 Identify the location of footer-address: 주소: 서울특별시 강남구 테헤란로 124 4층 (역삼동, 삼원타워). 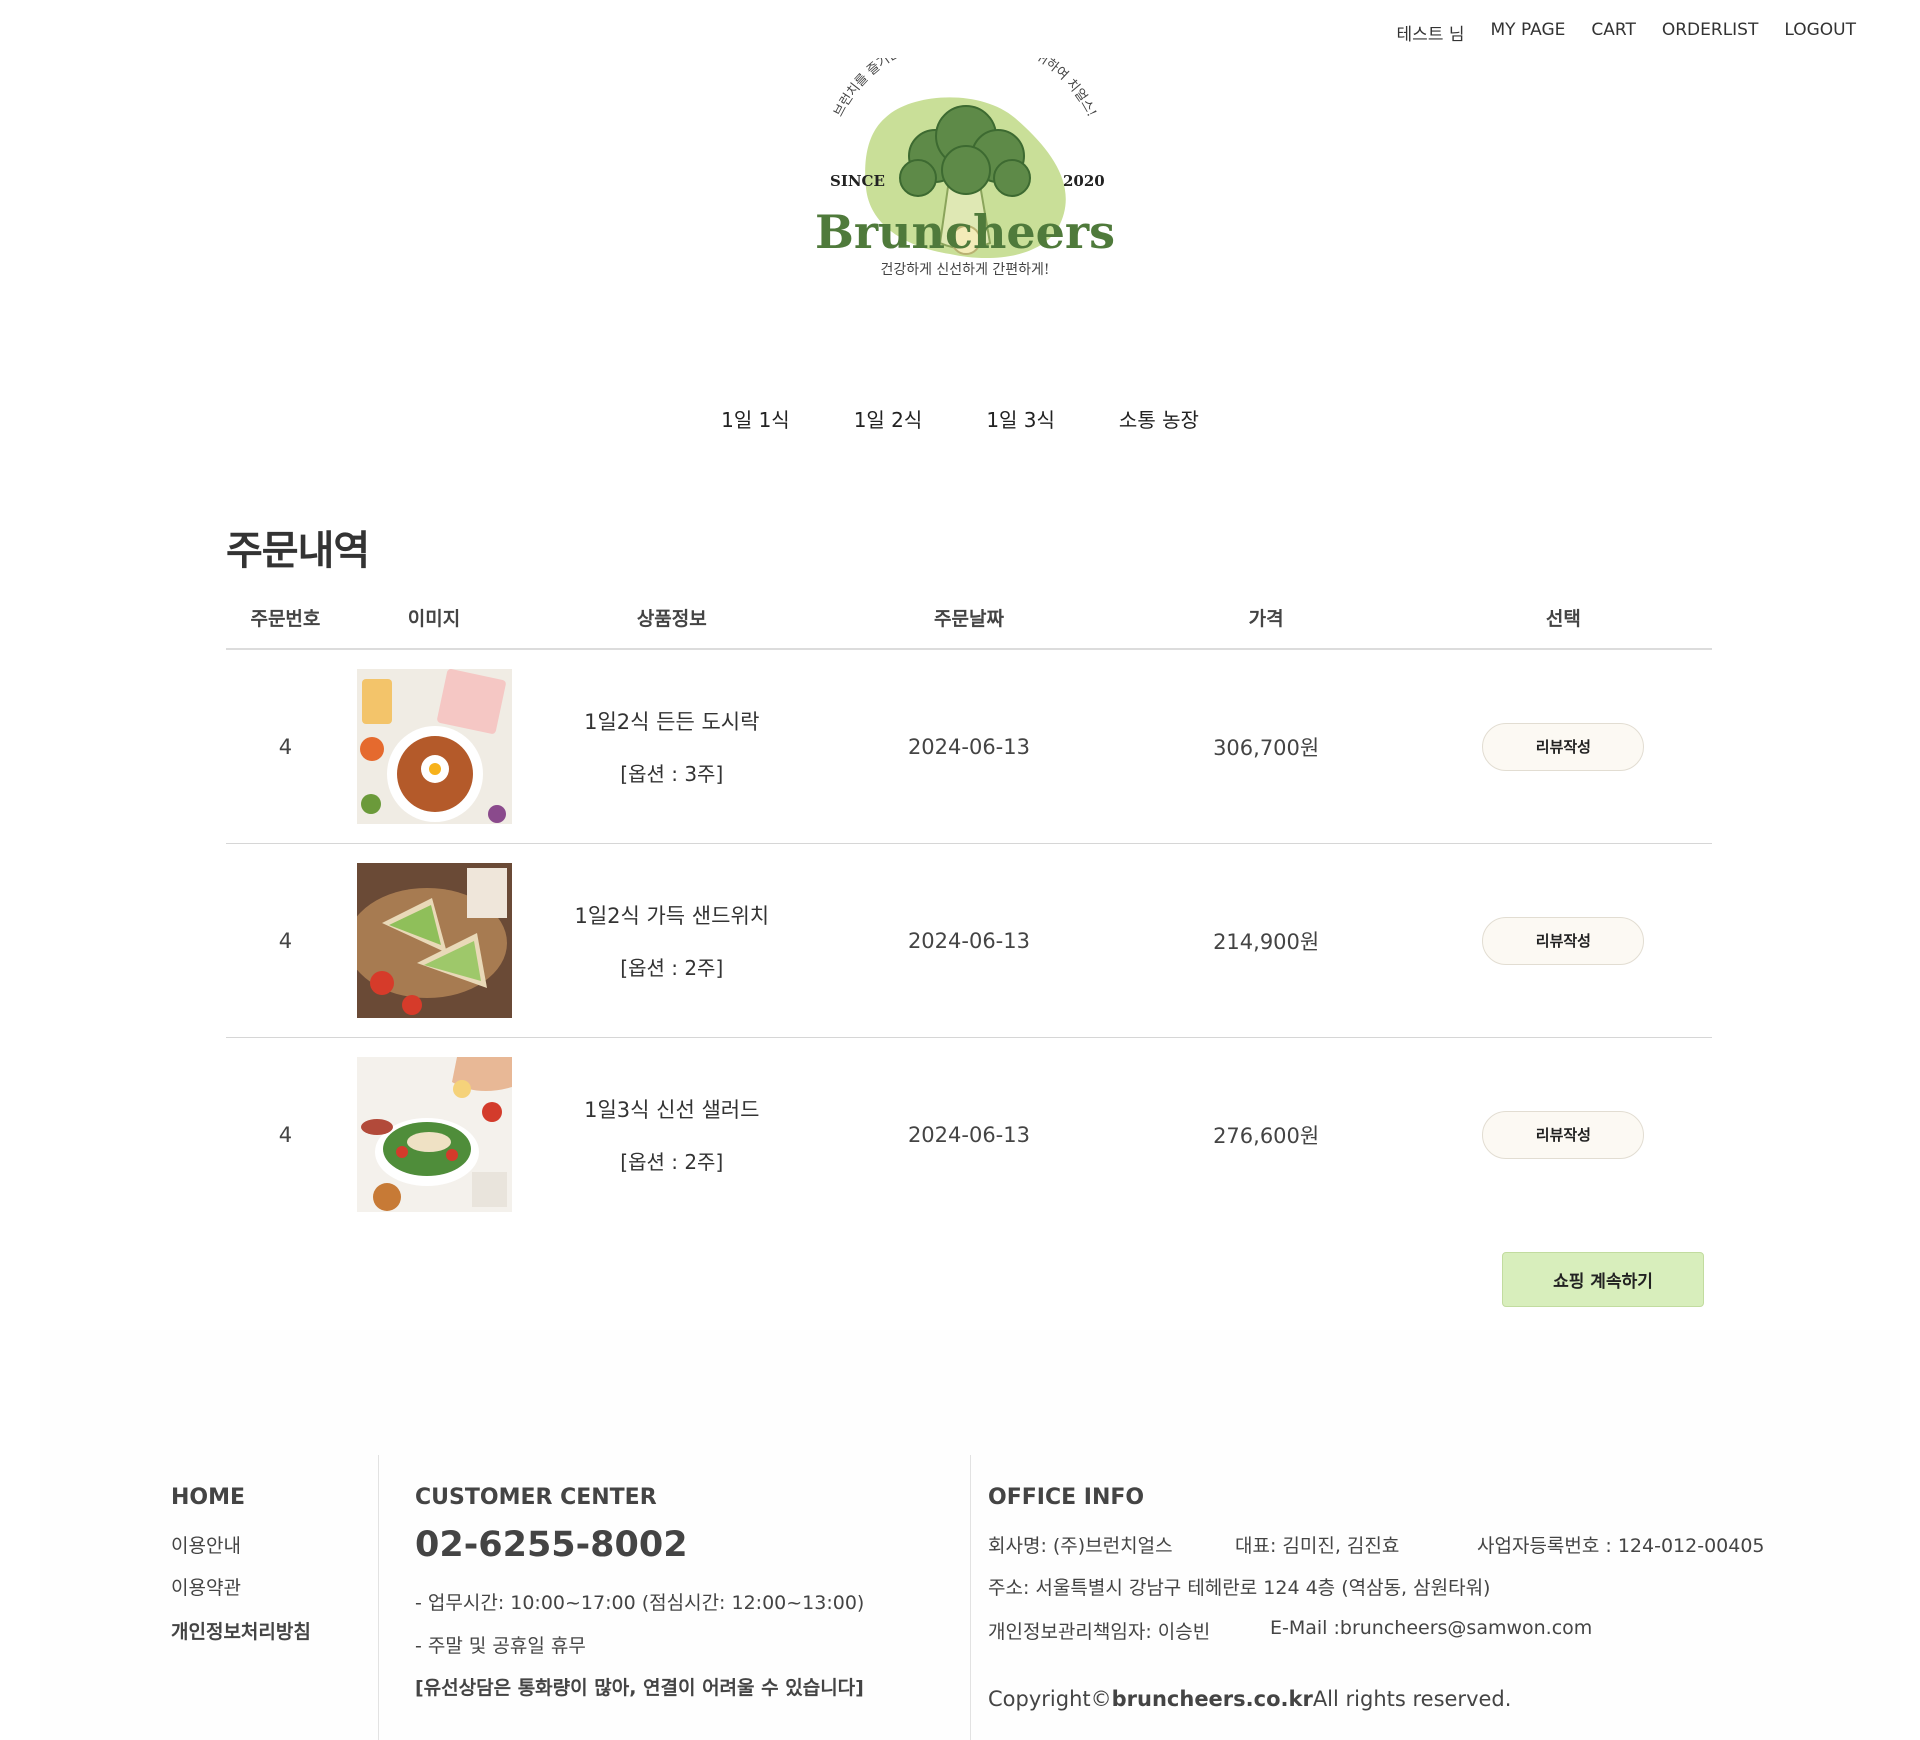
(1239, 1588).